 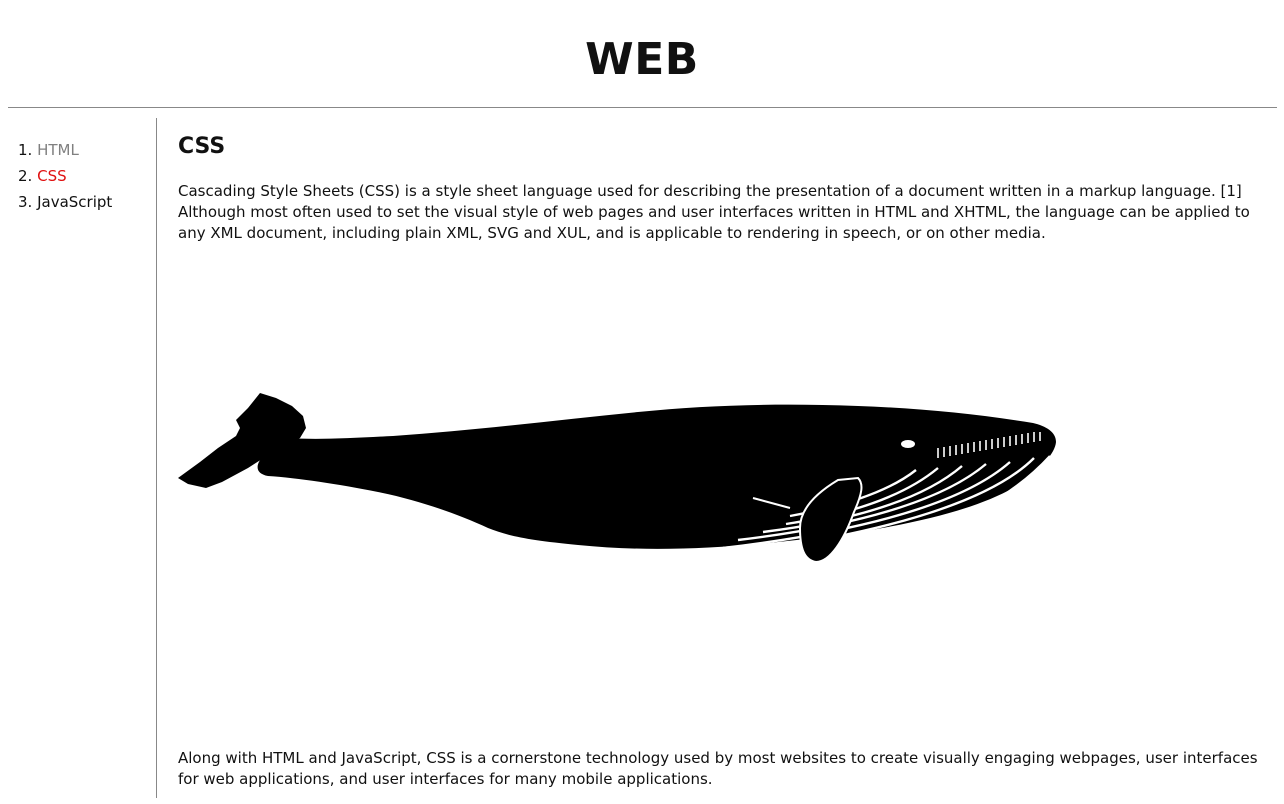 I want to click on nav-link-css: CSS, so click(x=52, y=176).